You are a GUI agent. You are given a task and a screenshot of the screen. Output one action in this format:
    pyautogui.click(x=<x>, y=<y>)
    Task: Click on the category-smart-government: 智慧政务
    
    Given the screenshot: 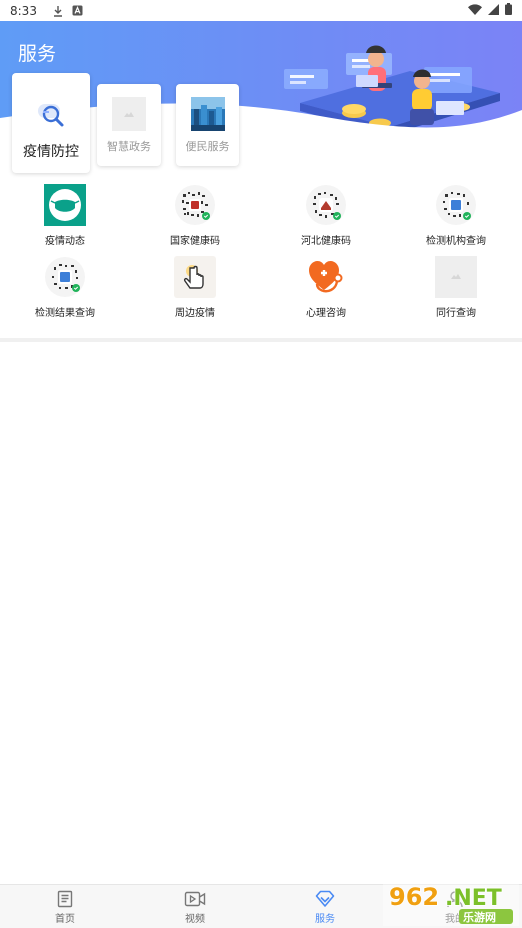 What is the action you would take?
    pyautogui.click(x=129, y=125)
    